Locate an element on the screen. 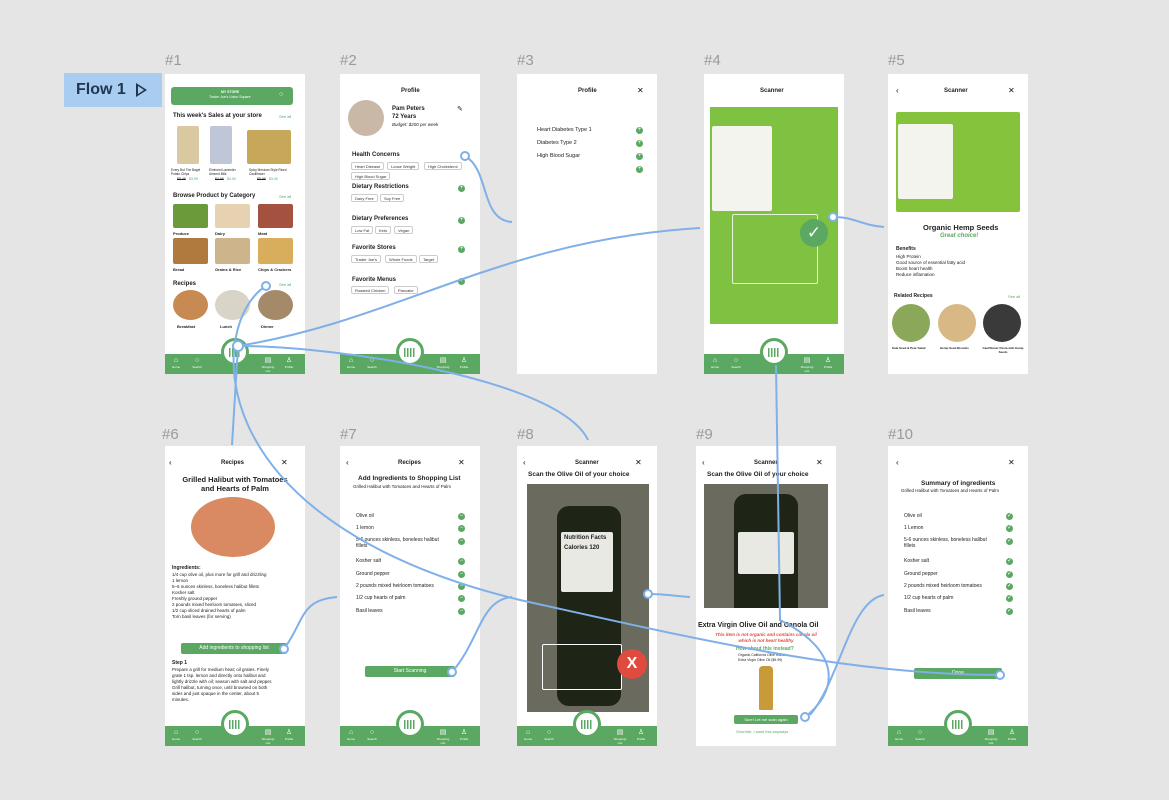 The image size is (1169, 800). recipe-breakfast-image is located at coordinates (190, 305).